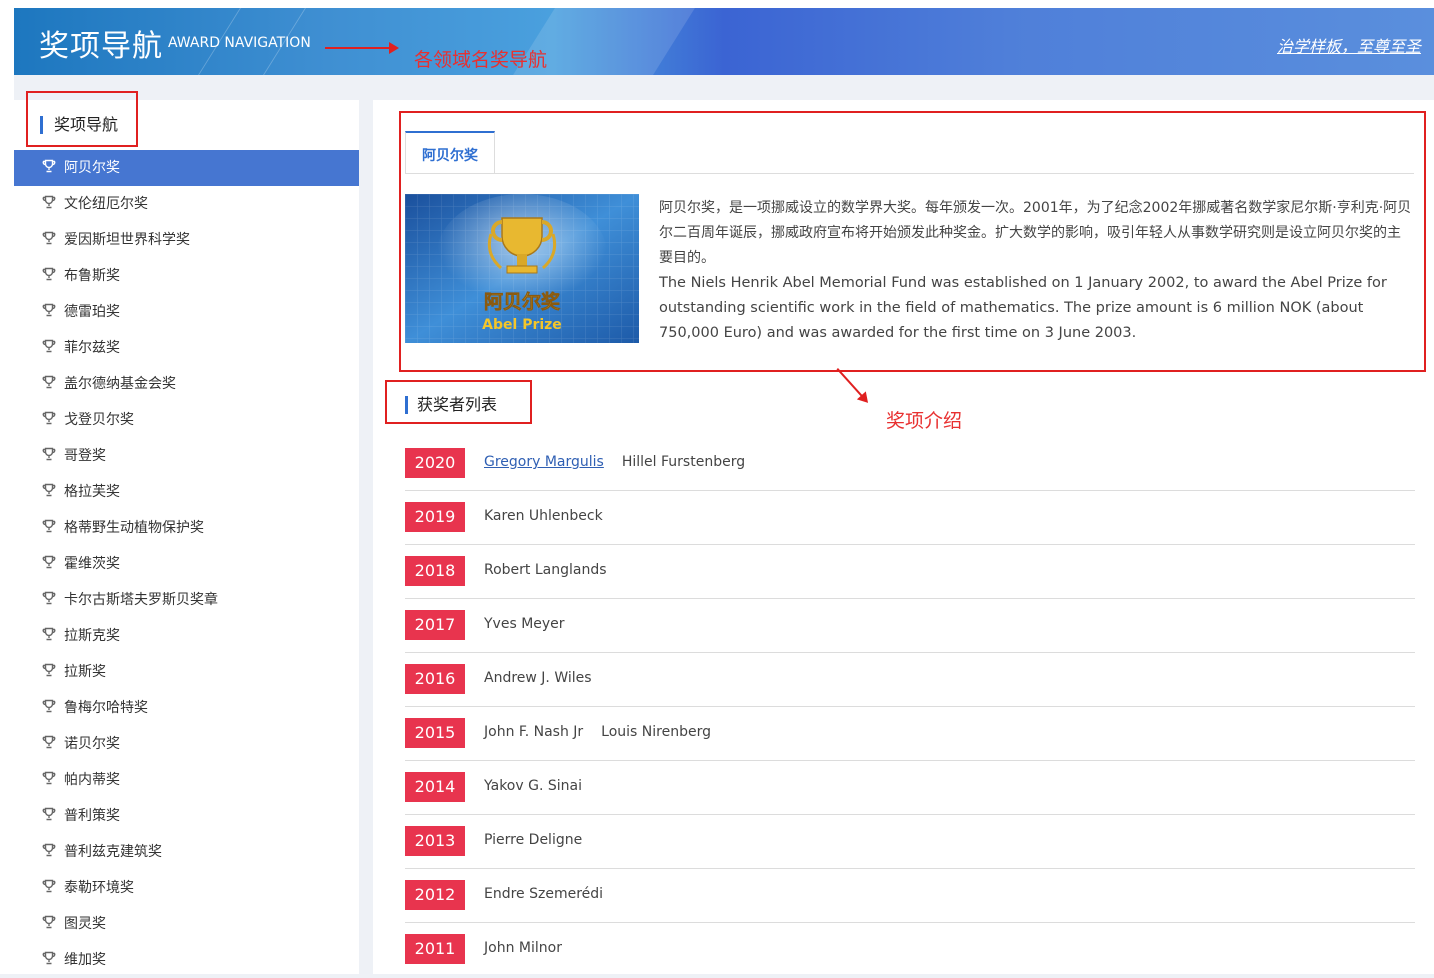 The width and height of the screenshot is (1434, 978). What do you see at coordinates (92, 564) in the screenshot?
I see `sidebar-item-label: 霍维茨奖` at bounding box center [92, 564].